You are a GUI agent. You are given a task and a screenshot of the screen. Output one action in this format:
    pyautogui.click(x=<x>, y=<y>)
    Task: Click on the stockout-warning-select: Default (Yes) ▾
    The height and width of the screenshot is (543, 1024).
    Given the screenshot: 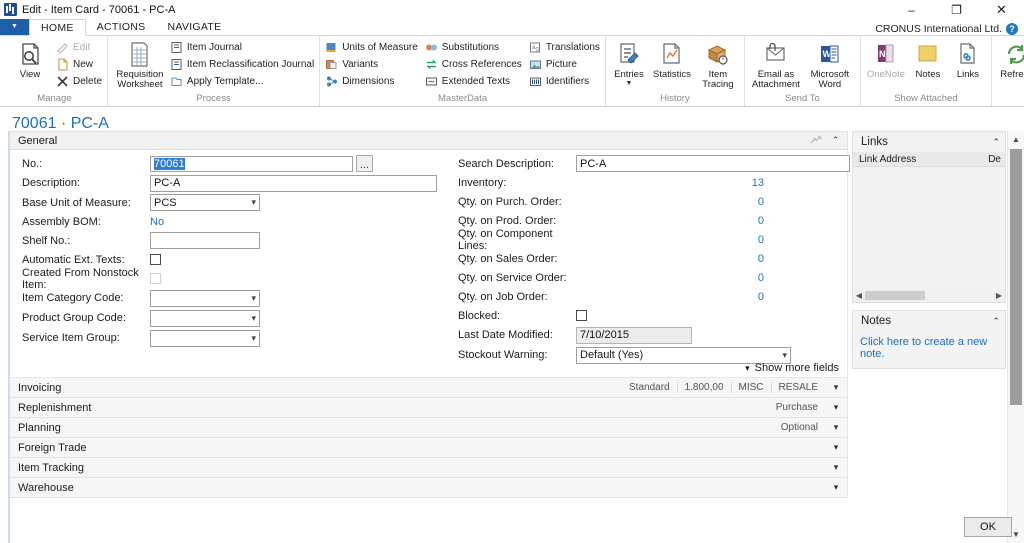 What is the action you would take?
    pyautogui.click(x=683, y=355)
    